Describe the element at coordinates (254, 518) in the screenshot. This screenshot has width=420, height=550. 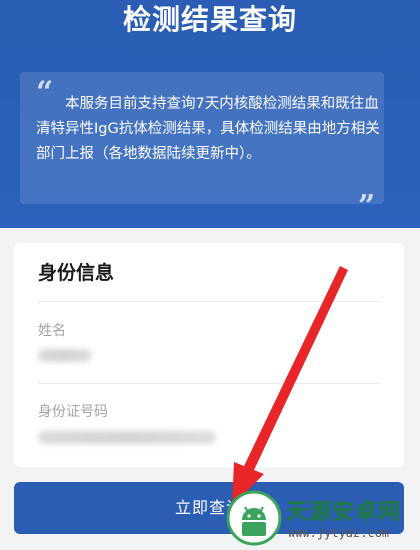
I see `android-logo-icon` at that location.